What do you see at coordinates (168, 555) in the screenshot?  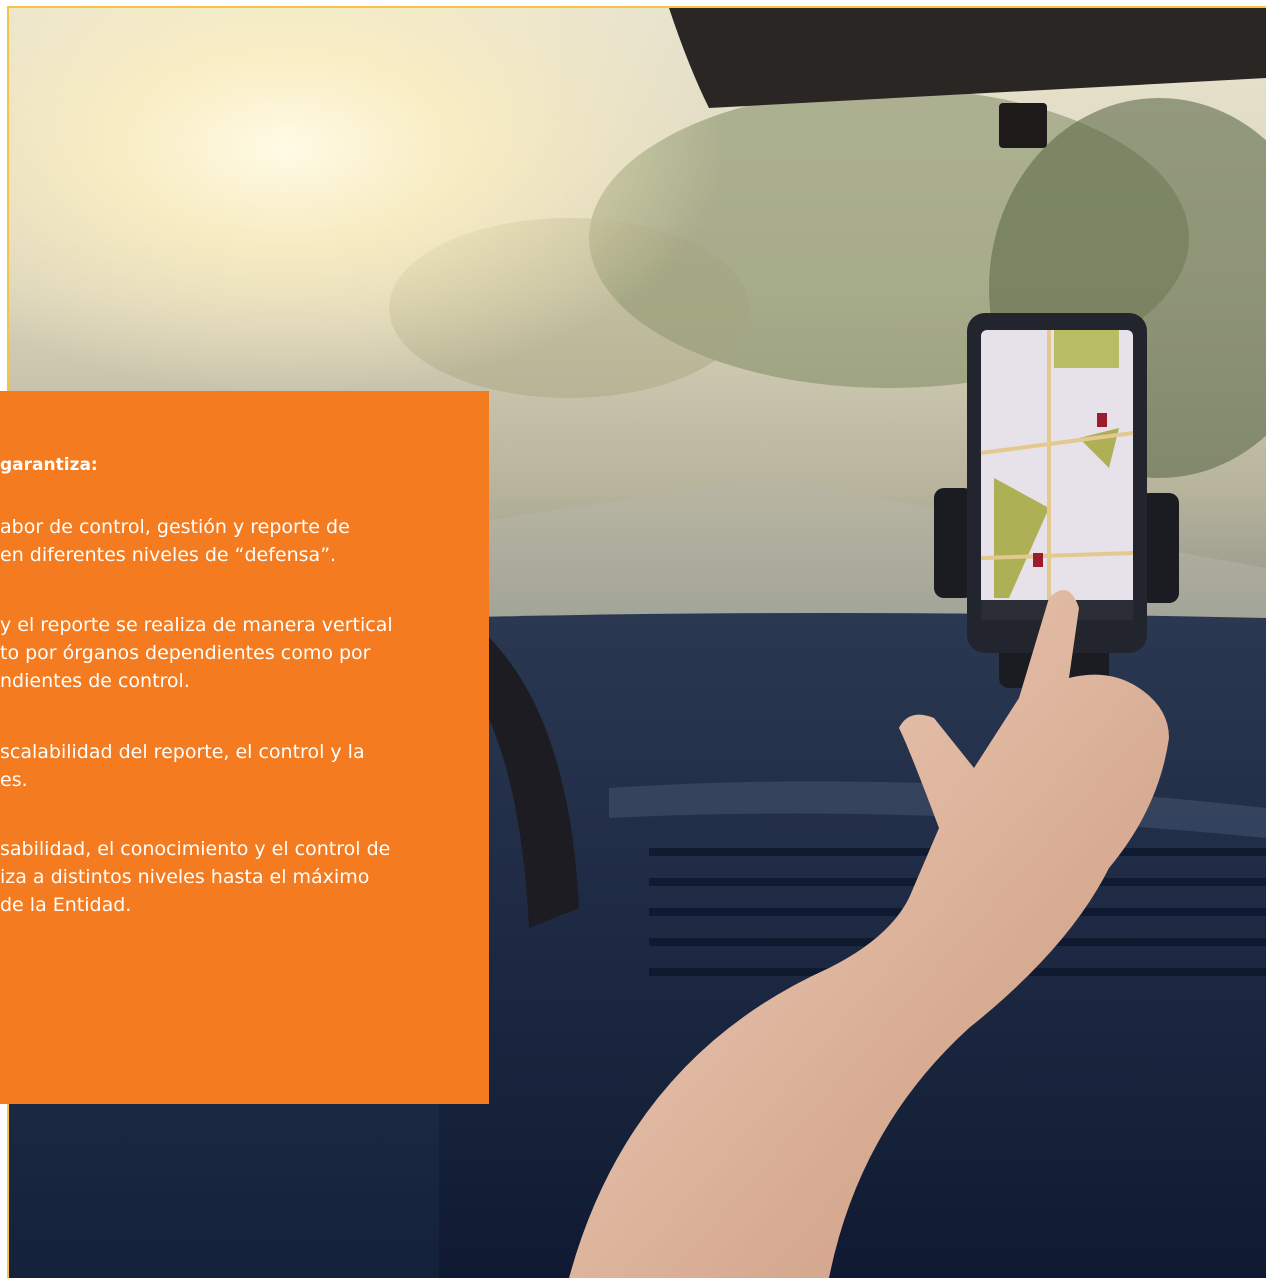 I see `paragraph-line: en diferentes niveles de “defensa”.` at bounding box center [168, 555].